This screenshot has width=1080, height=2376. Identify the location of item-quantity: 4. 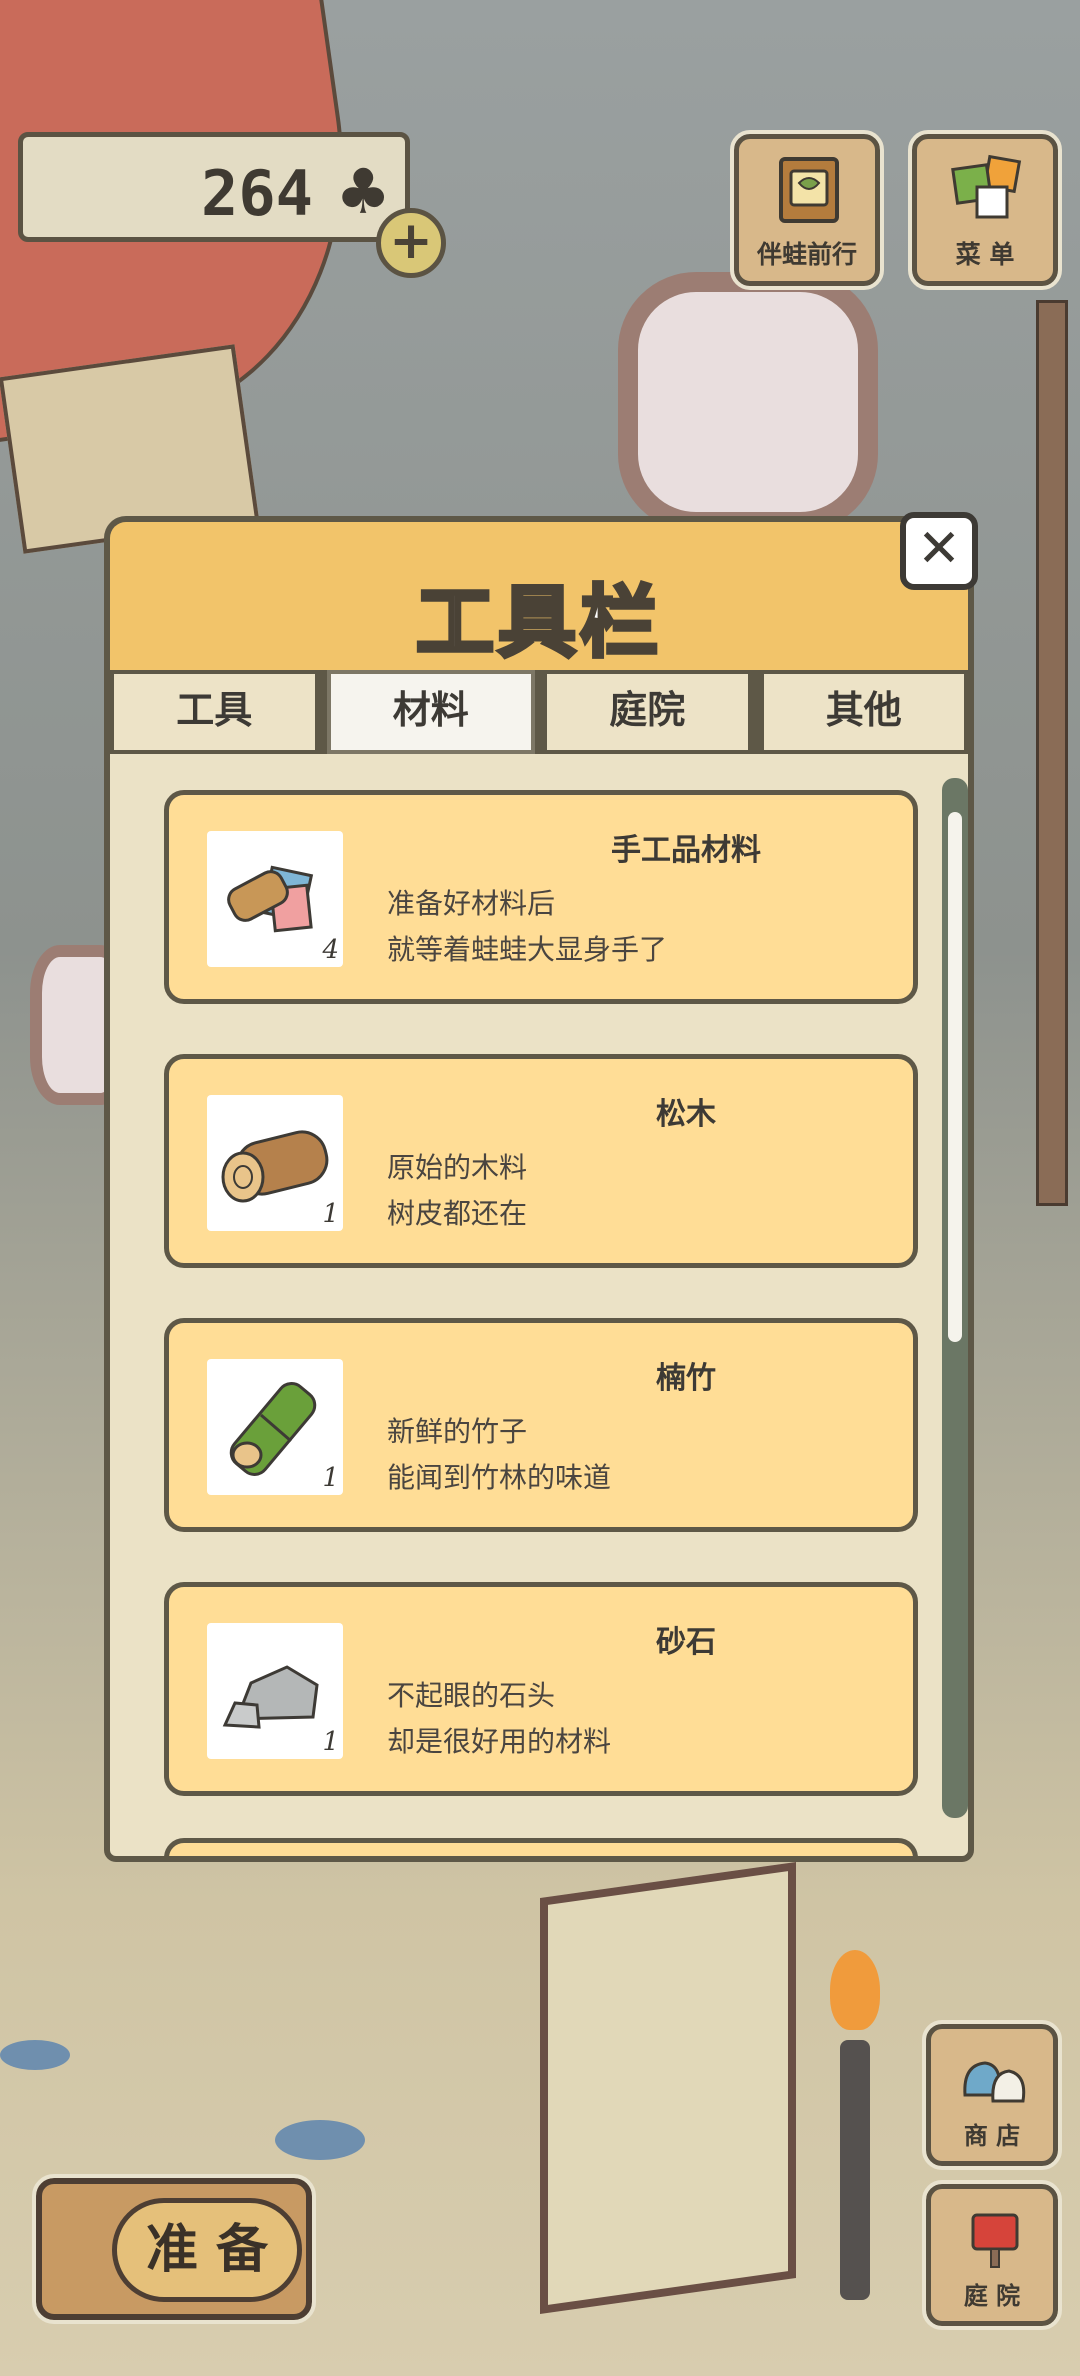
(330, 950).